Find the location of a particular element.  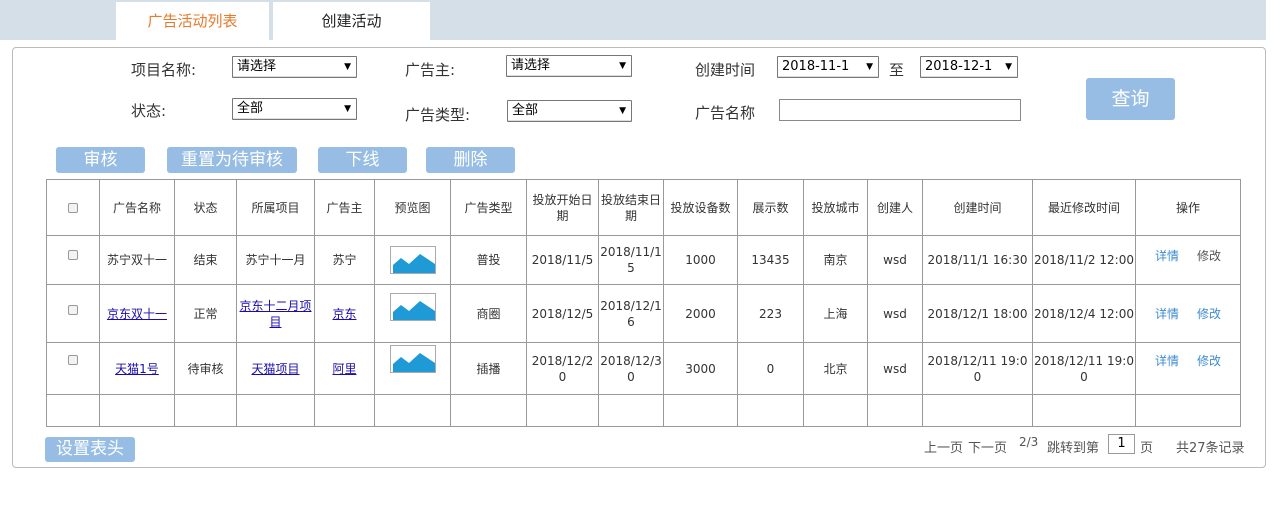

cell-ad-name: 天猫1号 is located at coordinates (137, 368).